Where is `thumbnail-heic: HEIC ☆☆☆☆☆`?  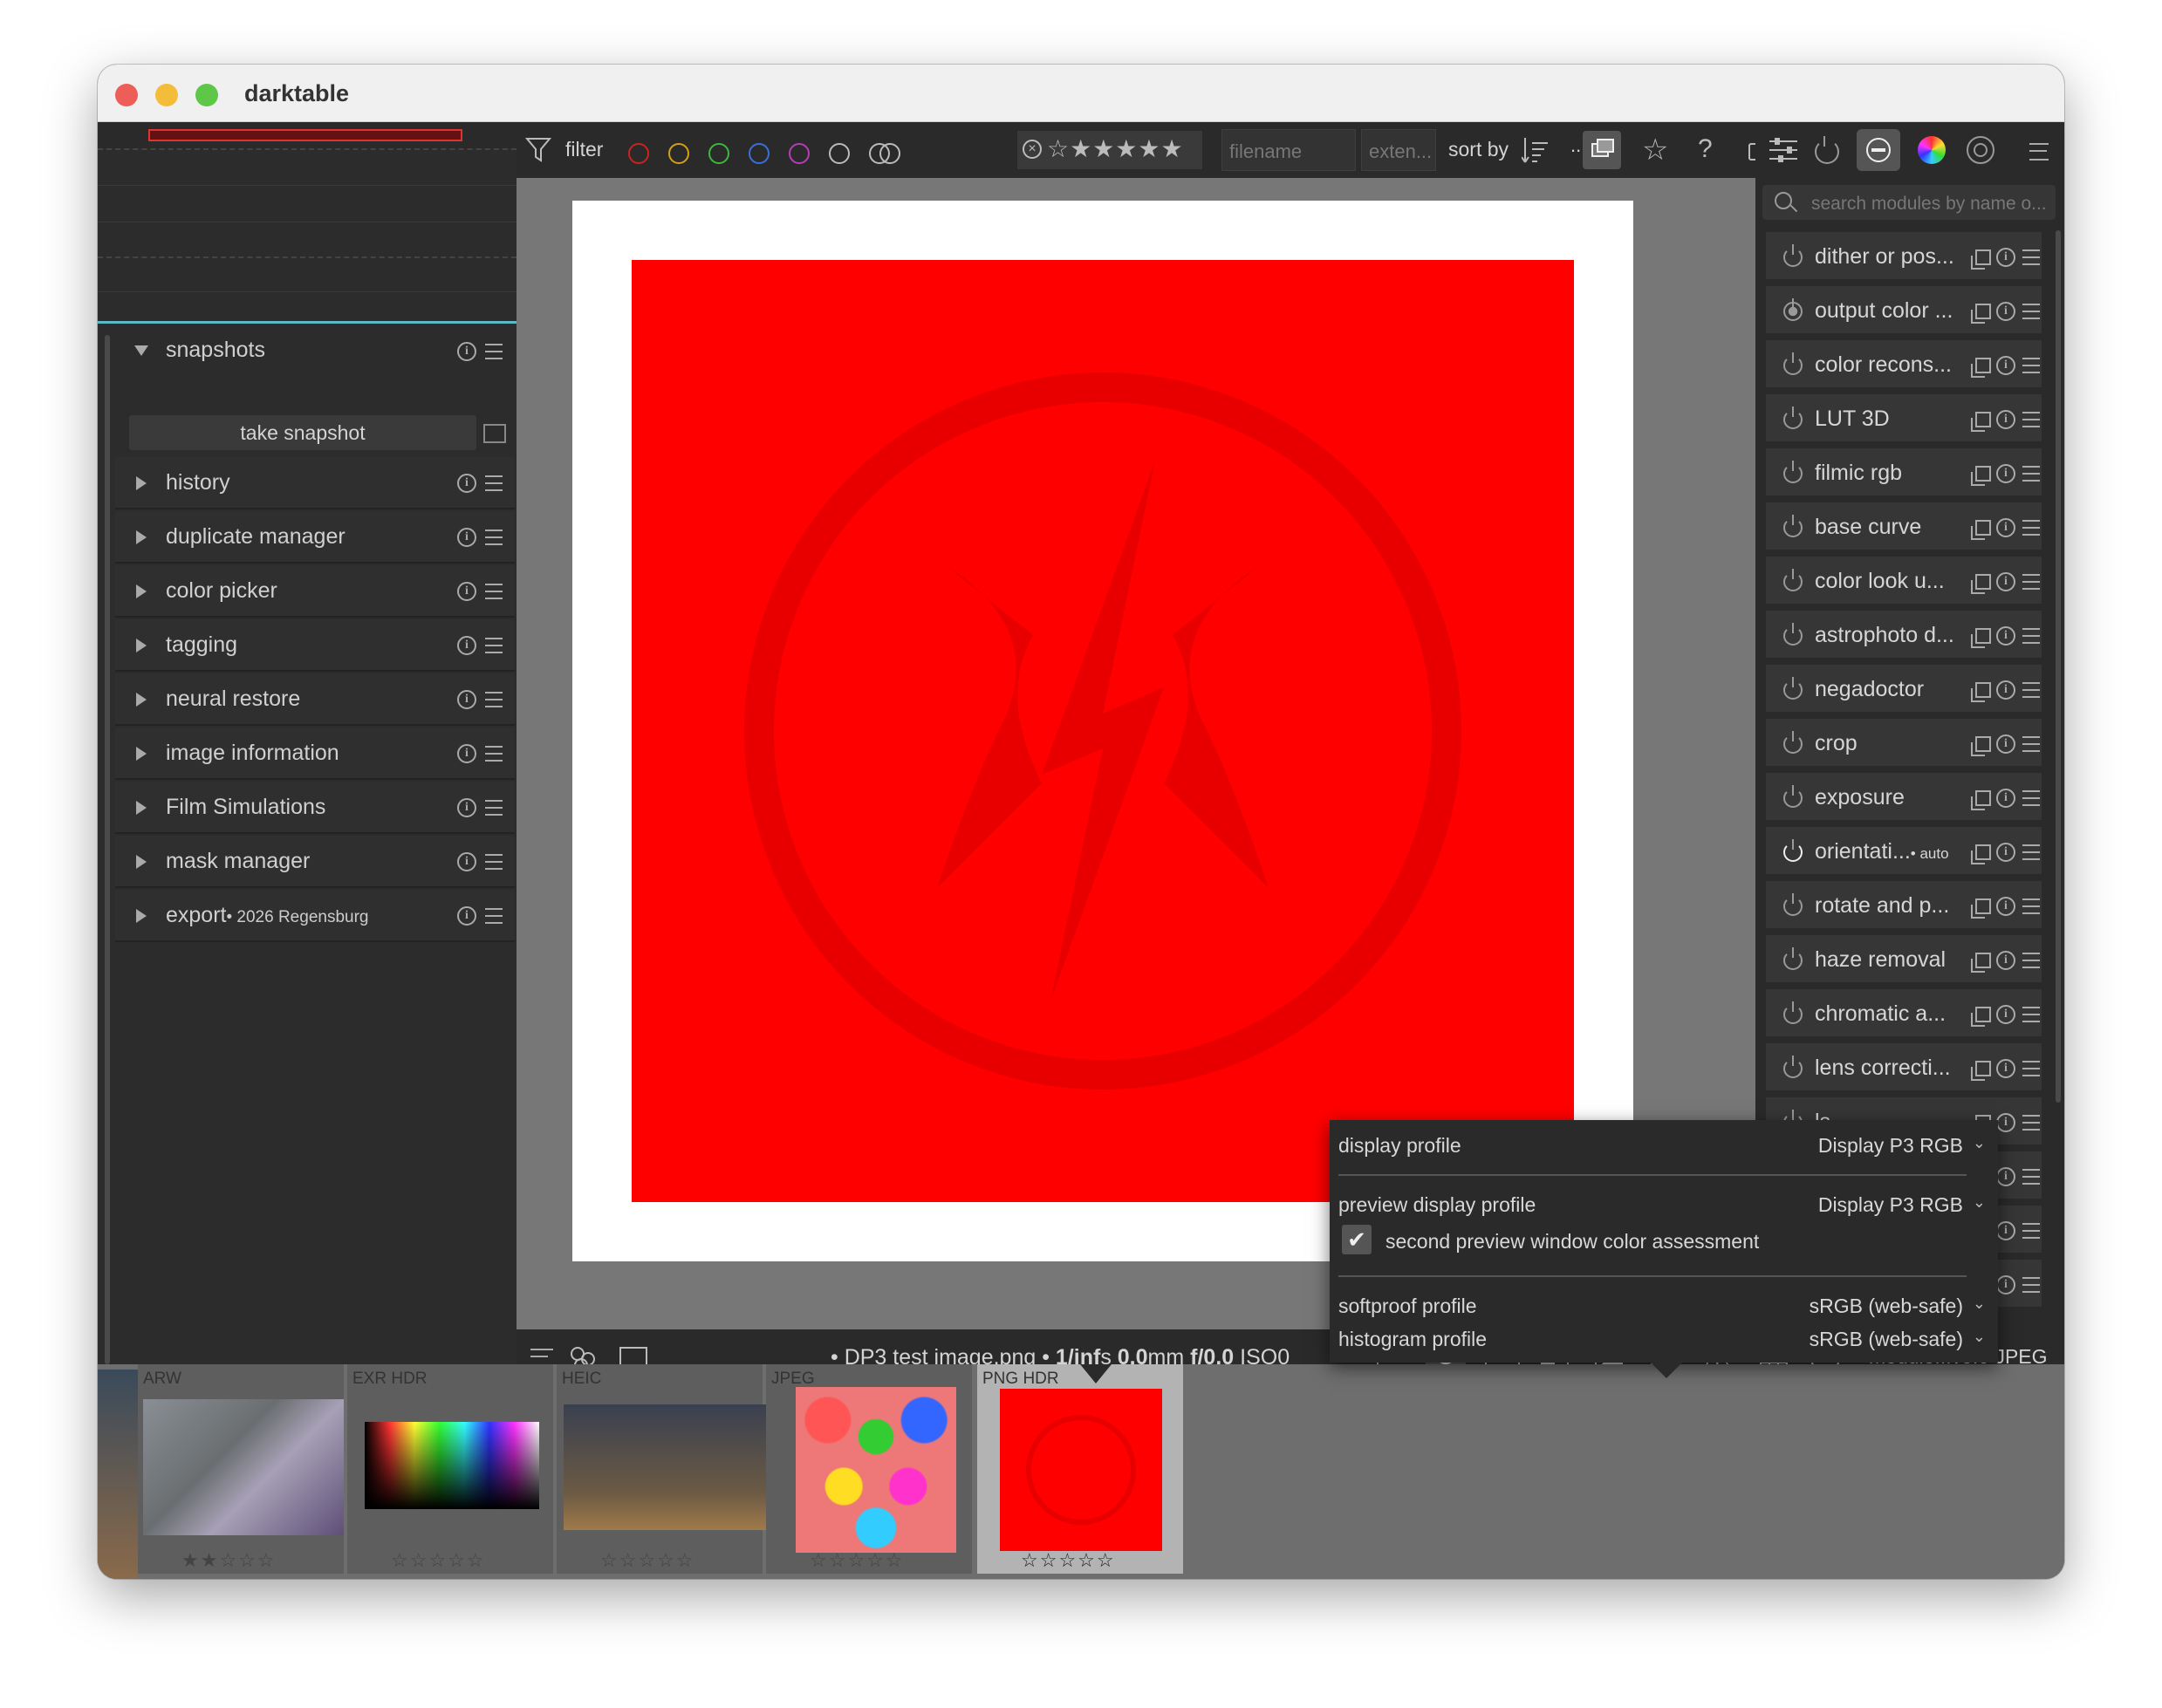
thumbnail-heic: HEIC ☆☆☆☆☆ is located at coordinates (663, 1469).